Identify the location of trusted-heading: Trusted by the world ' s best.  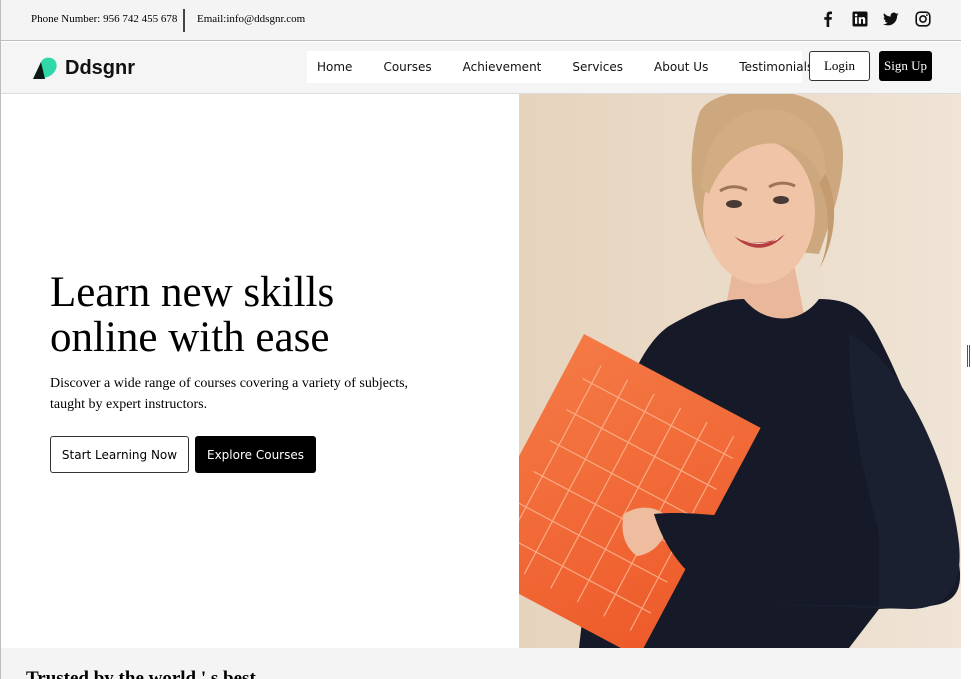
(141, 673).